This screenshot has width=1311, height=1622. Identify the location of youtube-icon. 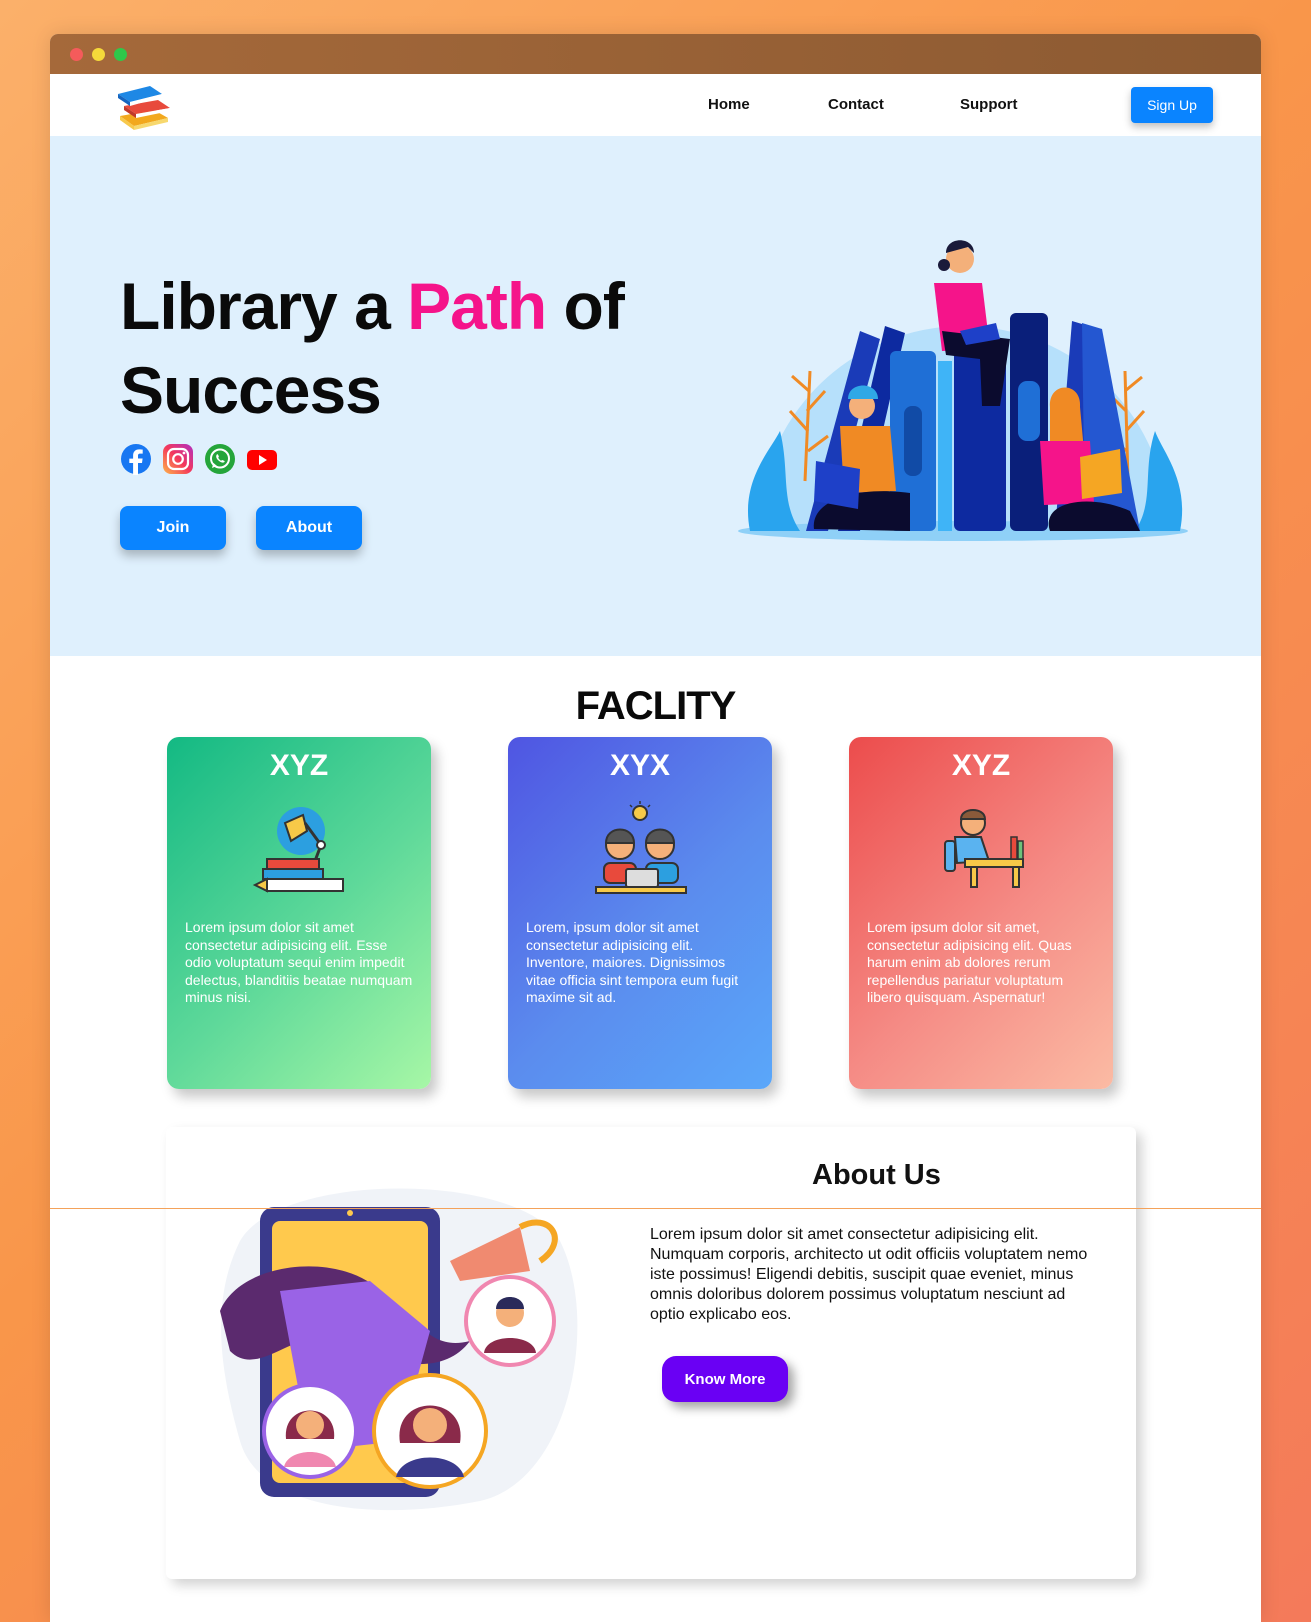
(262, 459).